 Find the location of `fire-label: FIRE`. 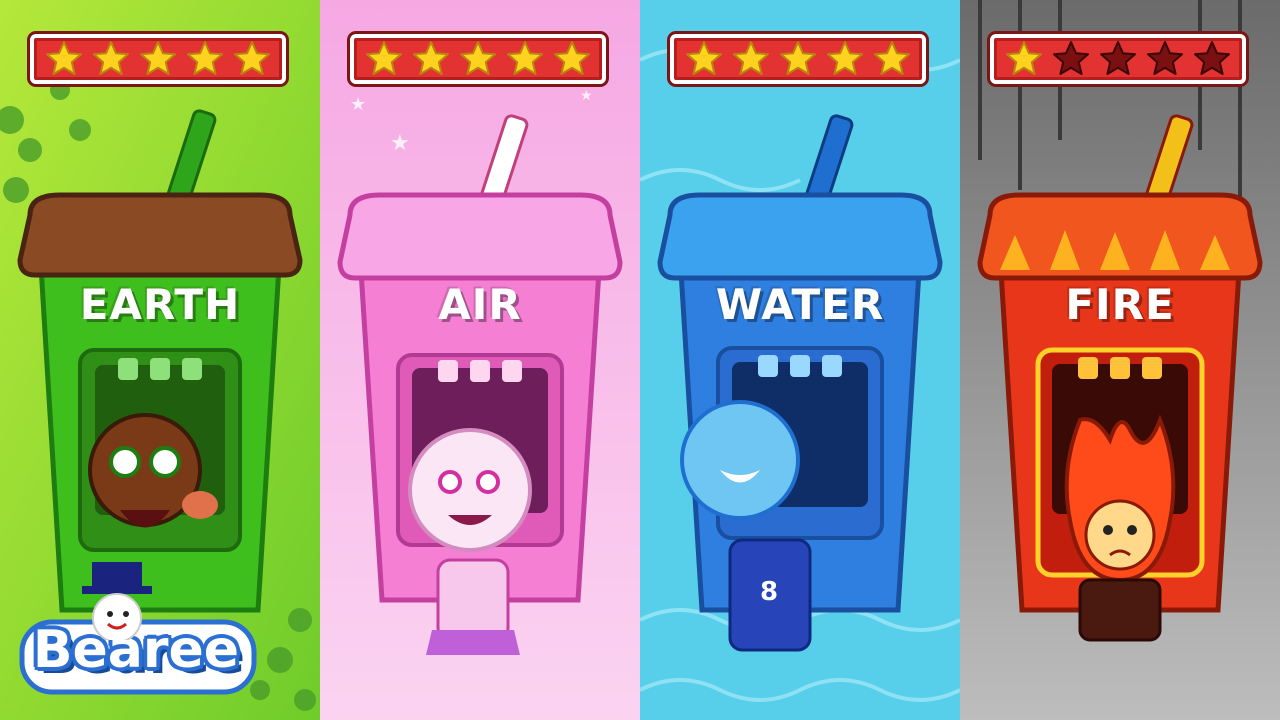

fire-label: FIRE is located at coordinates (1120, 304).